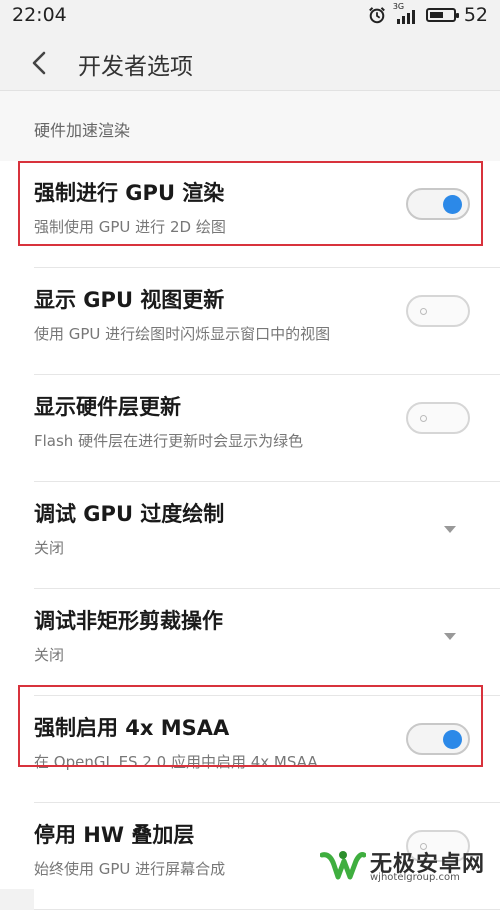  Describe the element at coordinates (250, 126) in the screenshot. I see `section-header: 硬件加速渲染` at that location.